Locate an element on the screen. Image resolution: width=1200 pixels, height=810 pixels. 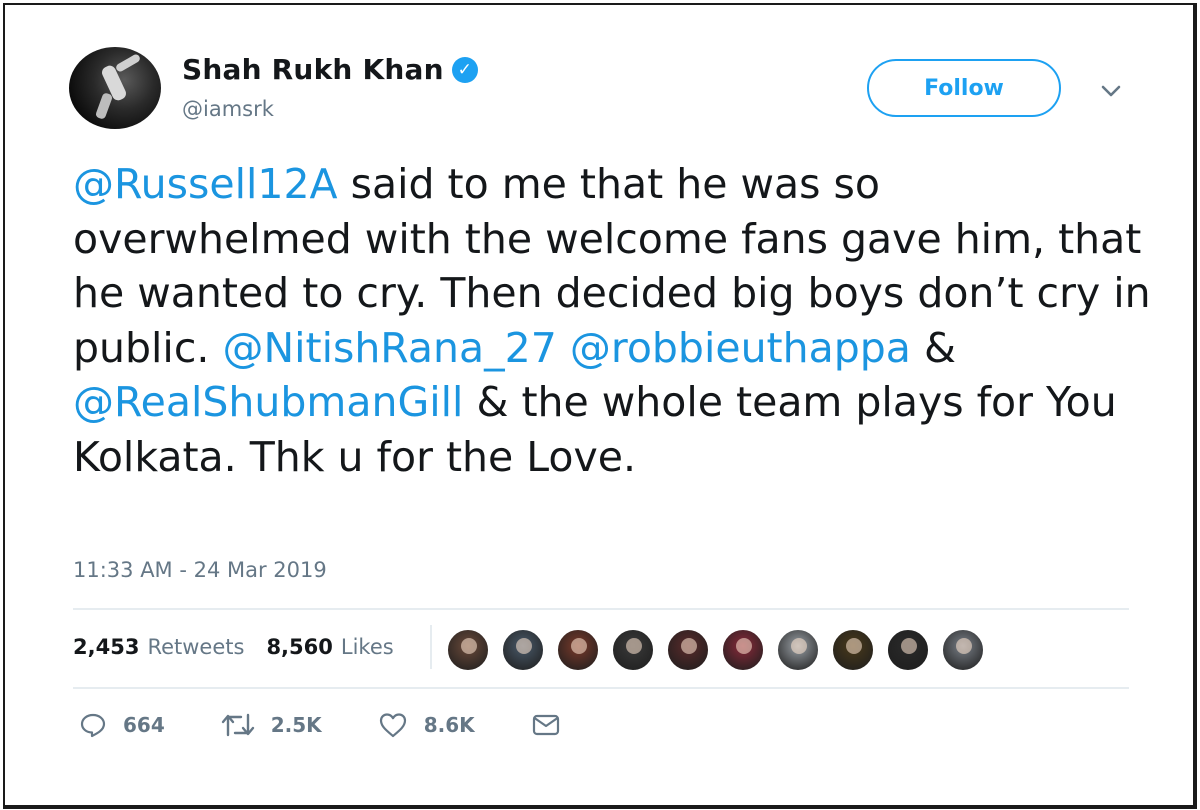
retweet-count: 2.5K is located at coordinates (296, 725).